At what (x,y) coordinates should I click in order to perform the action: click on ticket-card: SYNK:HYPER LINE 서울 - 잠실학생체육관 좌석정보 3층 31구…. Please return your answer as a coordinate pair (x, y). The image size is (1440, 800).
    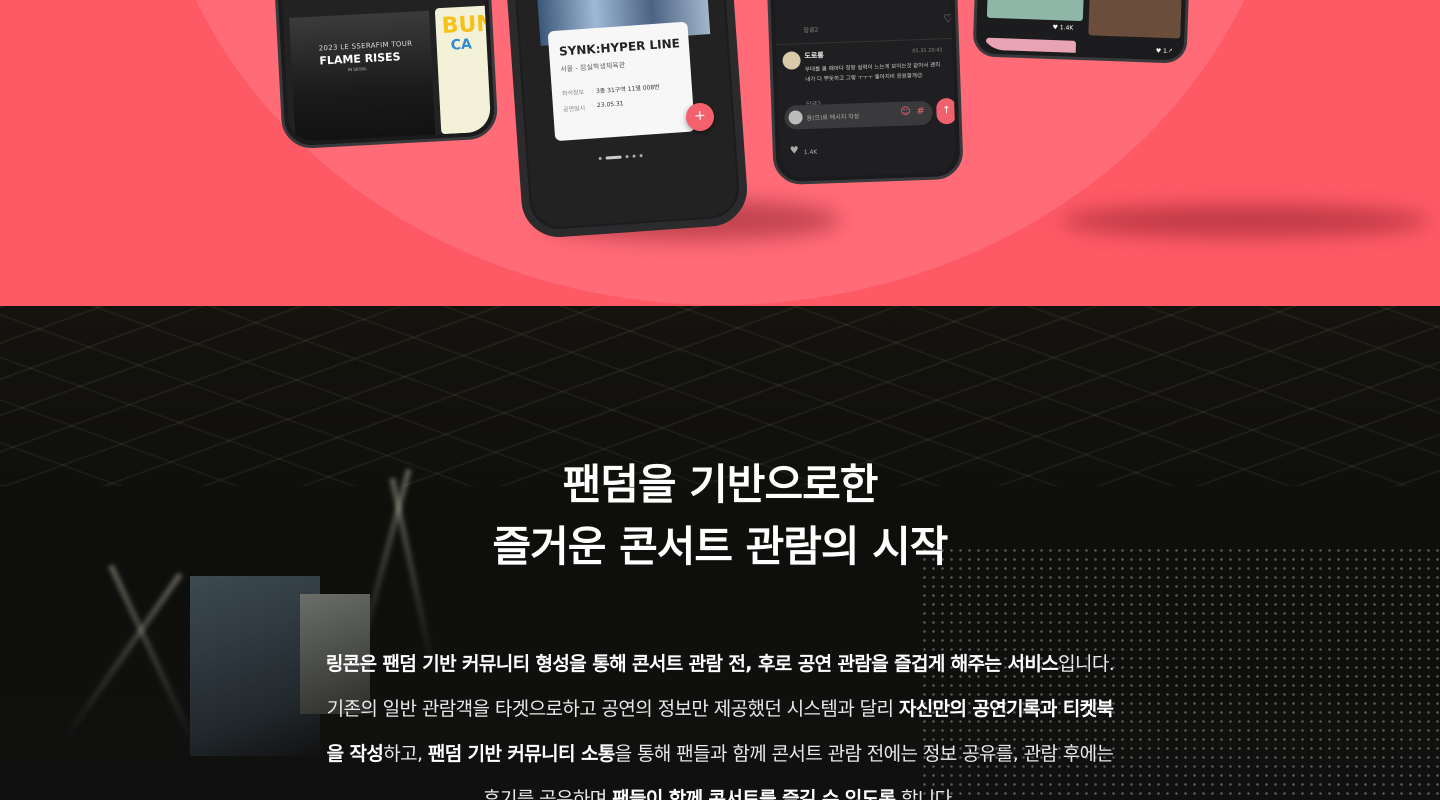
    Looking at the image, I should click on (621, 81).